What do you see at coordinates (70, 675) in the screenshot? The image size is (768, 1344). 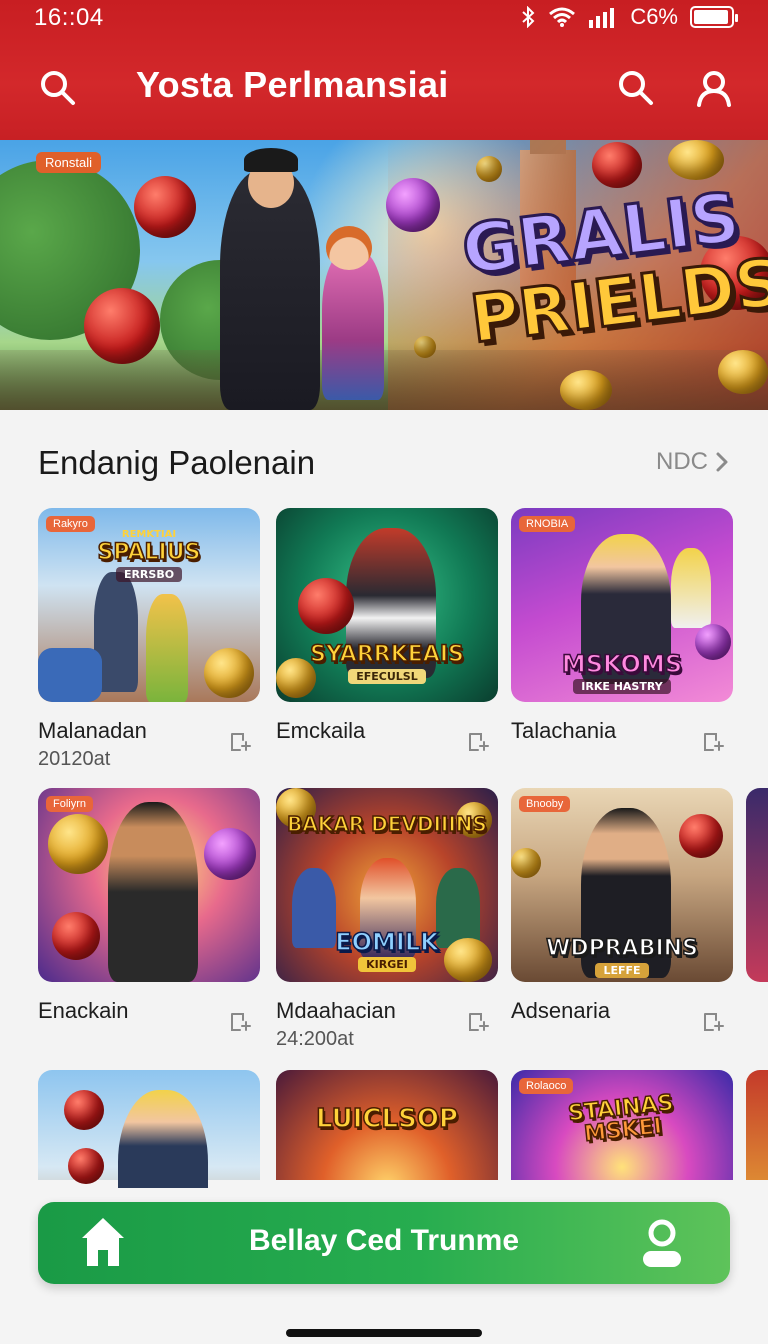 I see `game-car` at bounding box center [70, 675].